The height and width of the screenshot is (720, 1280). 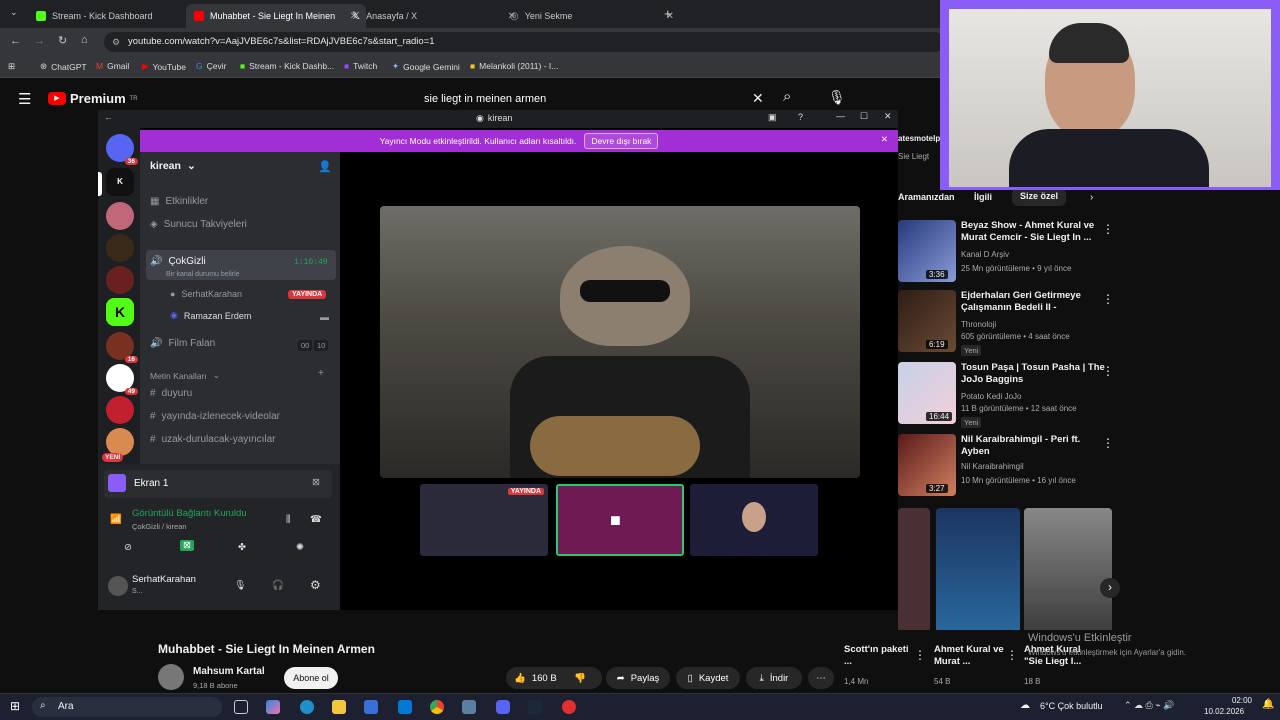 What do you see at coordinates (592, 16) in the screenshot?
I see `tab-new: ◎ Yeni Sekme ✕` at bounding box center [592, 16].